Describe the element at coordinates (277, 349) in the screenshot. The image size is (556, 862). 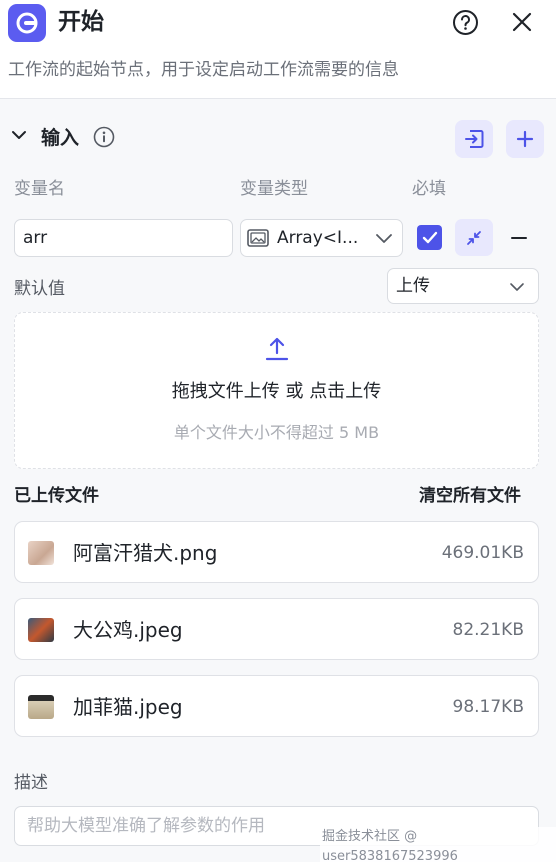
I see `upload-icon` at that location.